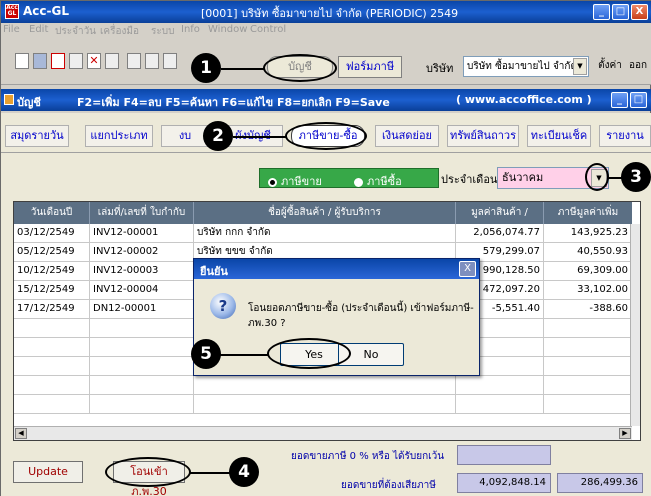  I want to click on col-amount: มูลค่าสินค้า / บริการ, so click(500, 221).